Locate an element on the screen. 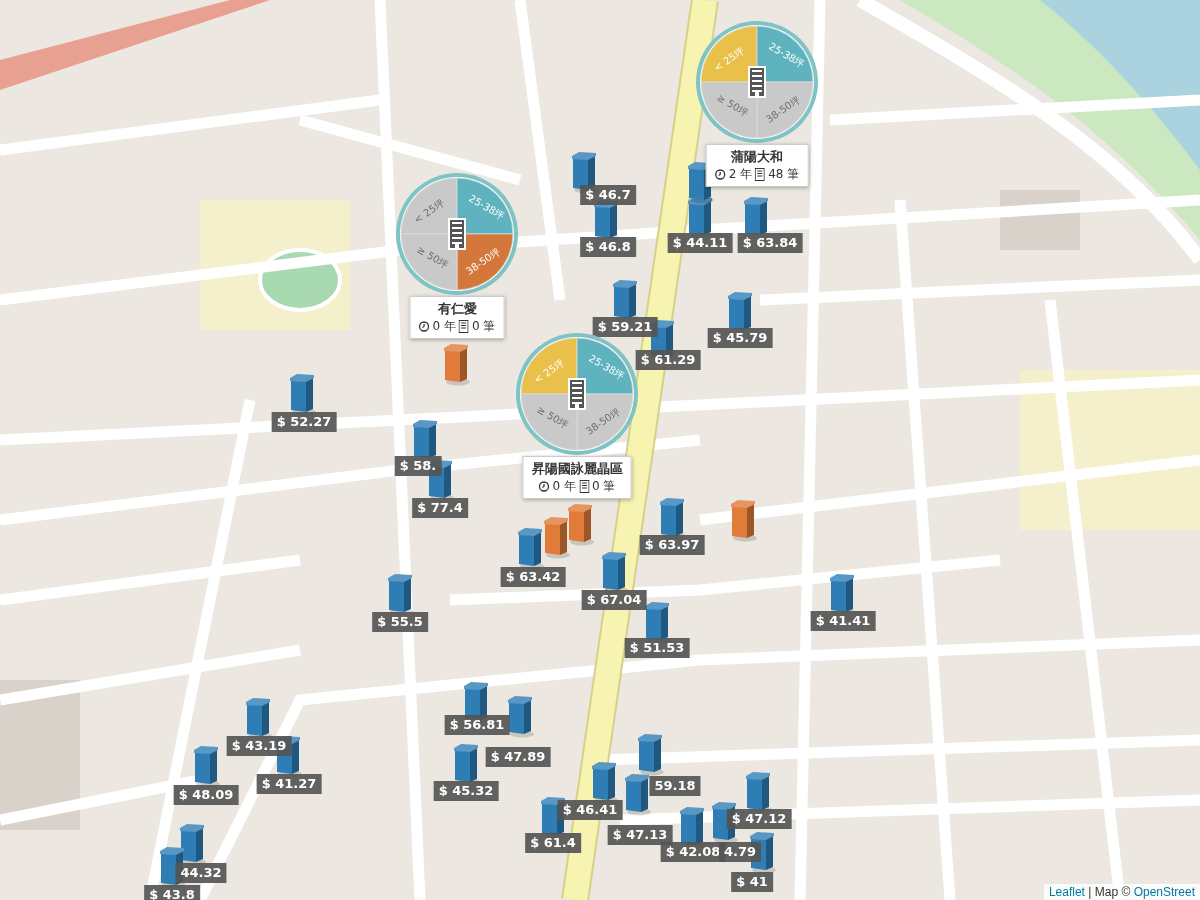 The height and width of the screenshot is (900, 1200). price-label: $ 61.29 is located at coordinates (668, 360).